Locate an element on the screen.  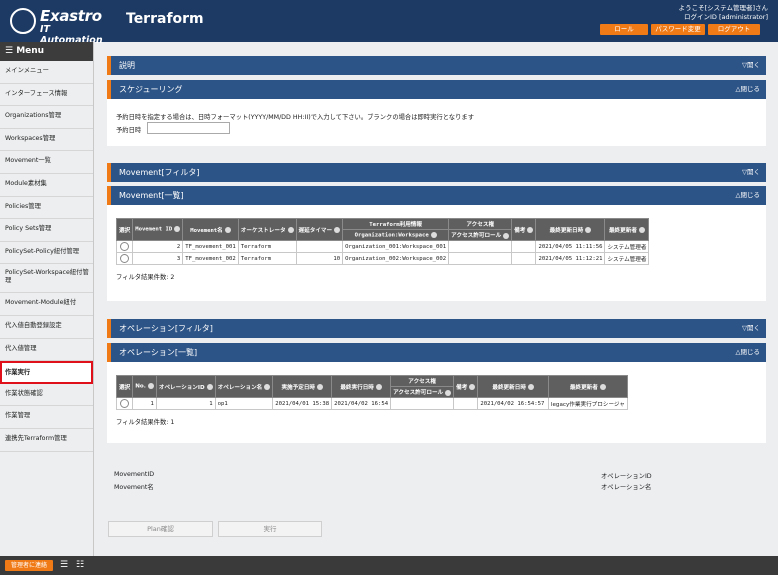
sidebar-item-movement-module: Movement-Module紐付 is located at coordinates (46, 304).